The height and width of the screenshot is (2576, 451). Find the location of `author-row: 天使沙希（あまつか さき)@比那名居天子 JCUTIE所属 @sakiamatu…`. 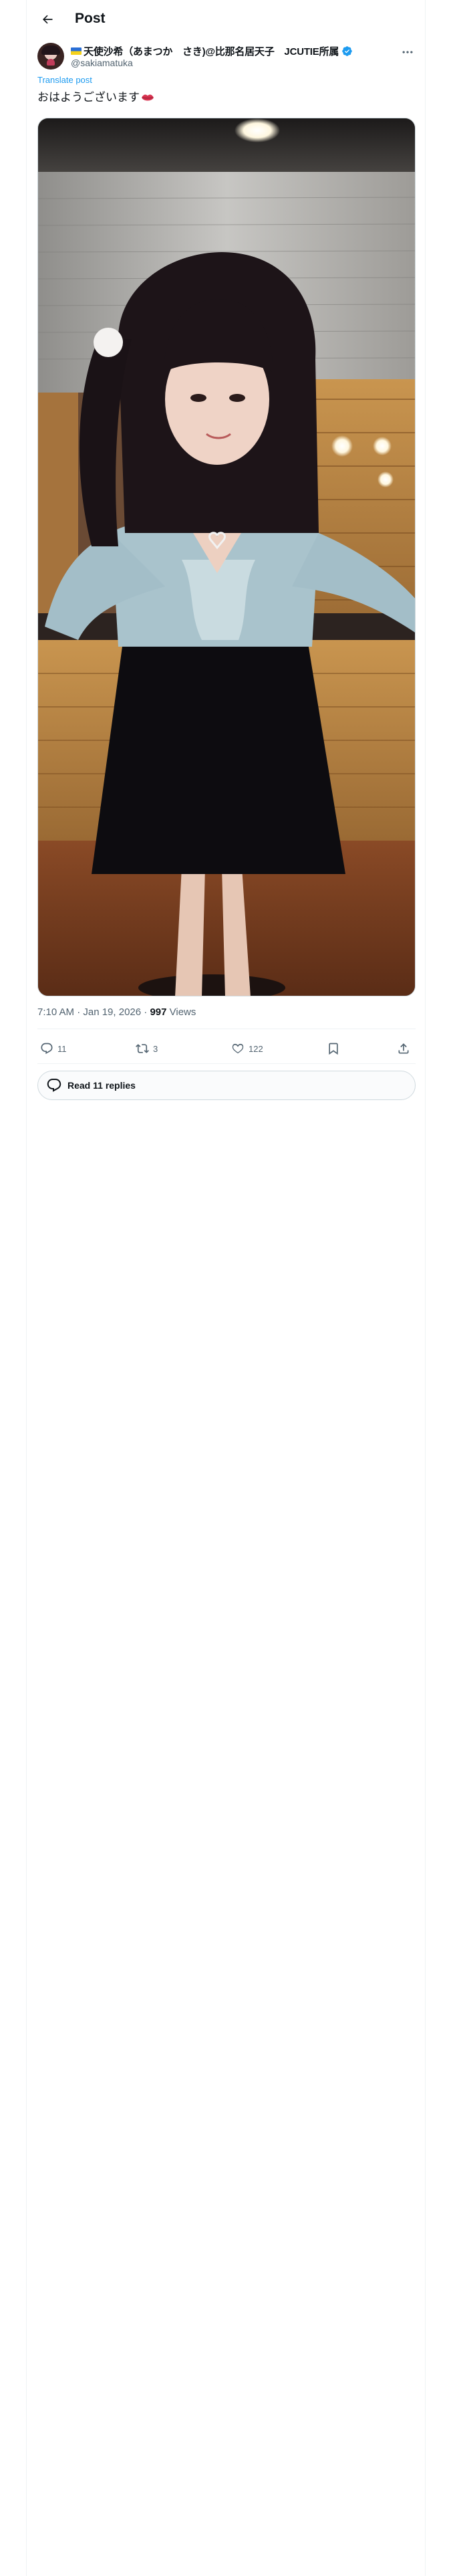

author-row: 天使沙希（あまつか さき)@比那名居天子 JCUTIE所属 @sakiamatu… is located at coordinates (226, 57).